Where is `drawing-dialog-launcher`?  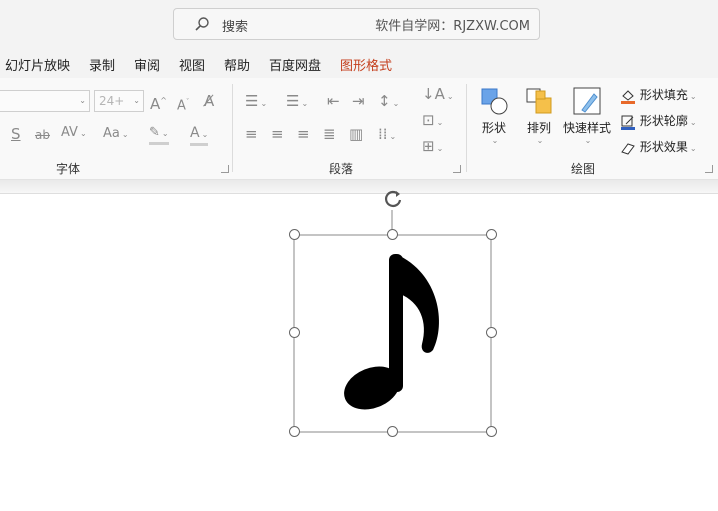
drawing-dialog-launcher is located at coordinates (709, 169).